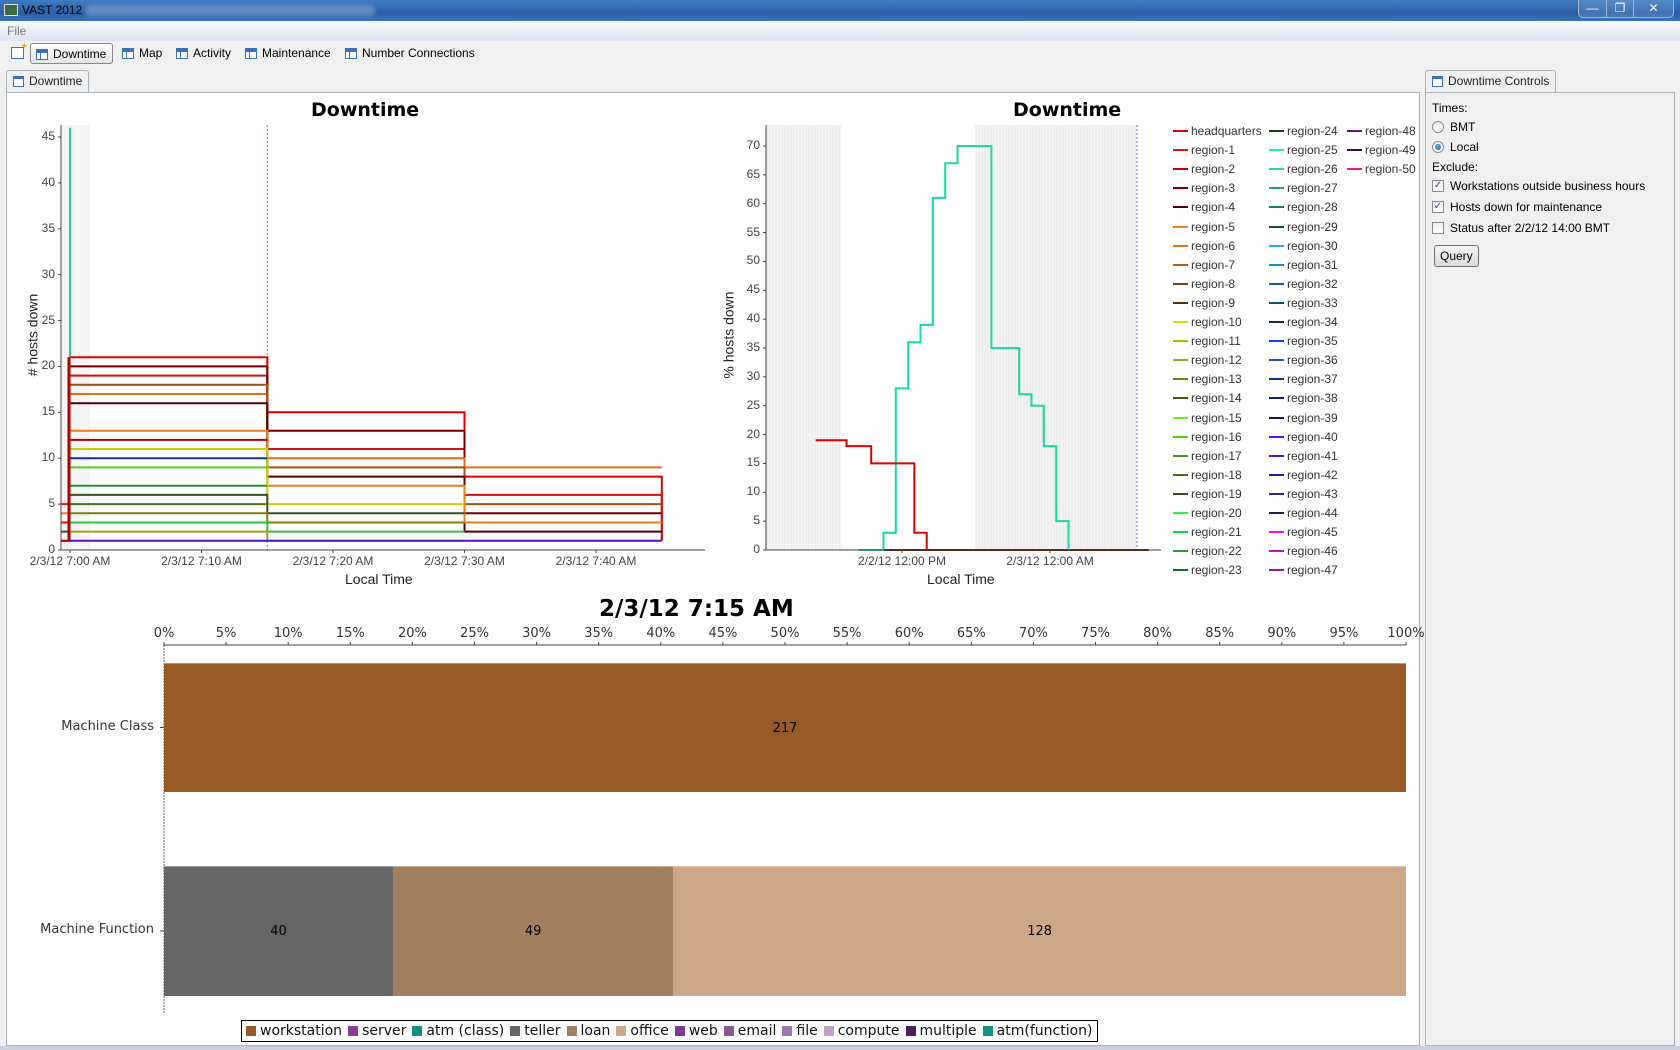  Describe the element at coordinates (1216, 398) in the screenshot. I see `legend-label: region-14` at that location.